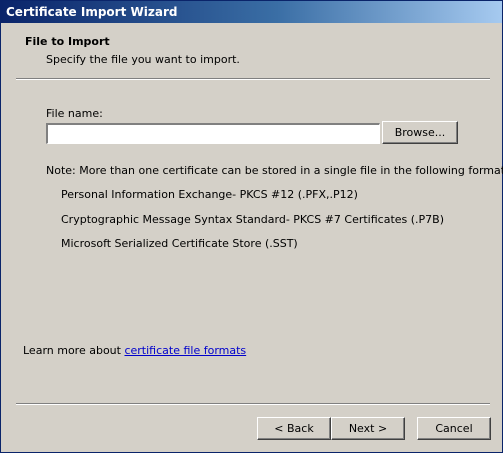 The height and width of the screenshot is (453, 503). What do you see at coordinates (253, 404) in the screenshot?
I see `footer-divider` at bounding box center [253, 404].